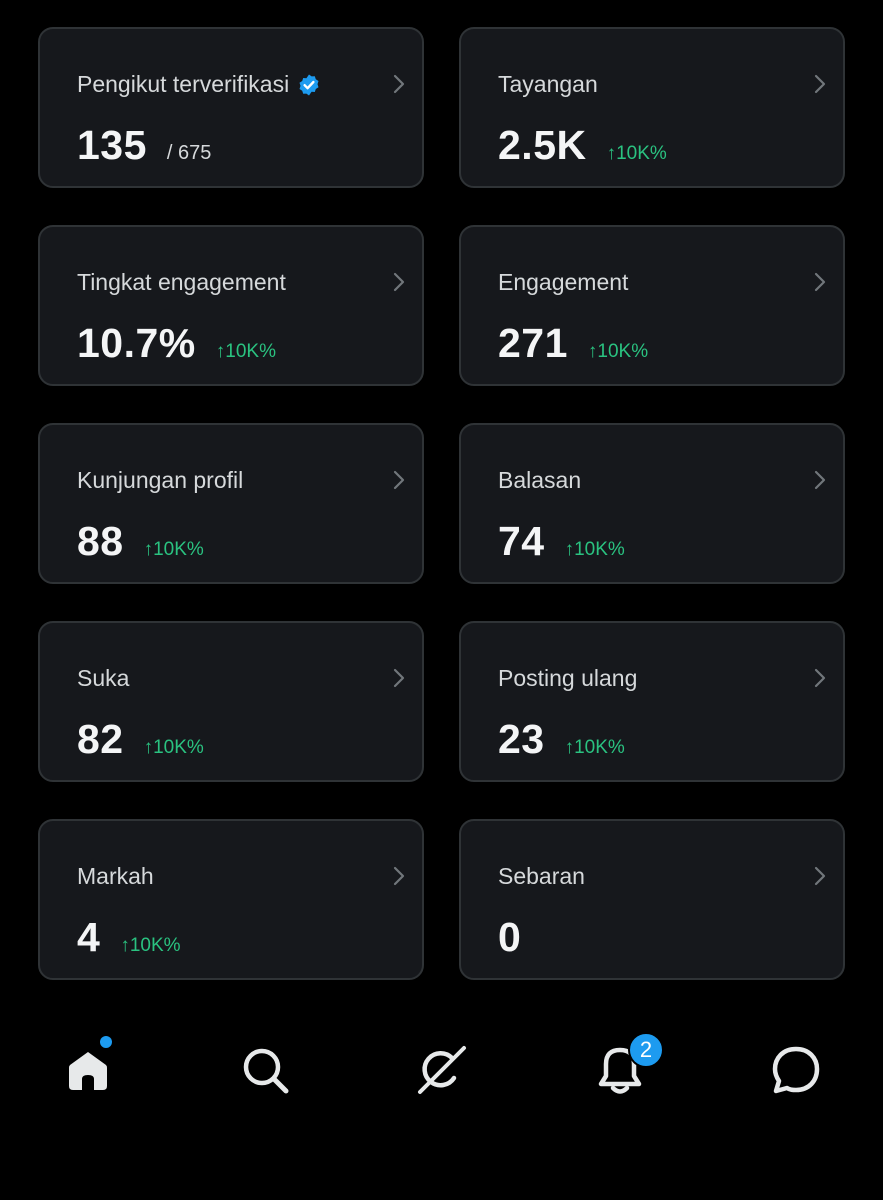 This screenshot has width=883, height=1200. I want to click on card-title: Balasan, so click(540, 480).